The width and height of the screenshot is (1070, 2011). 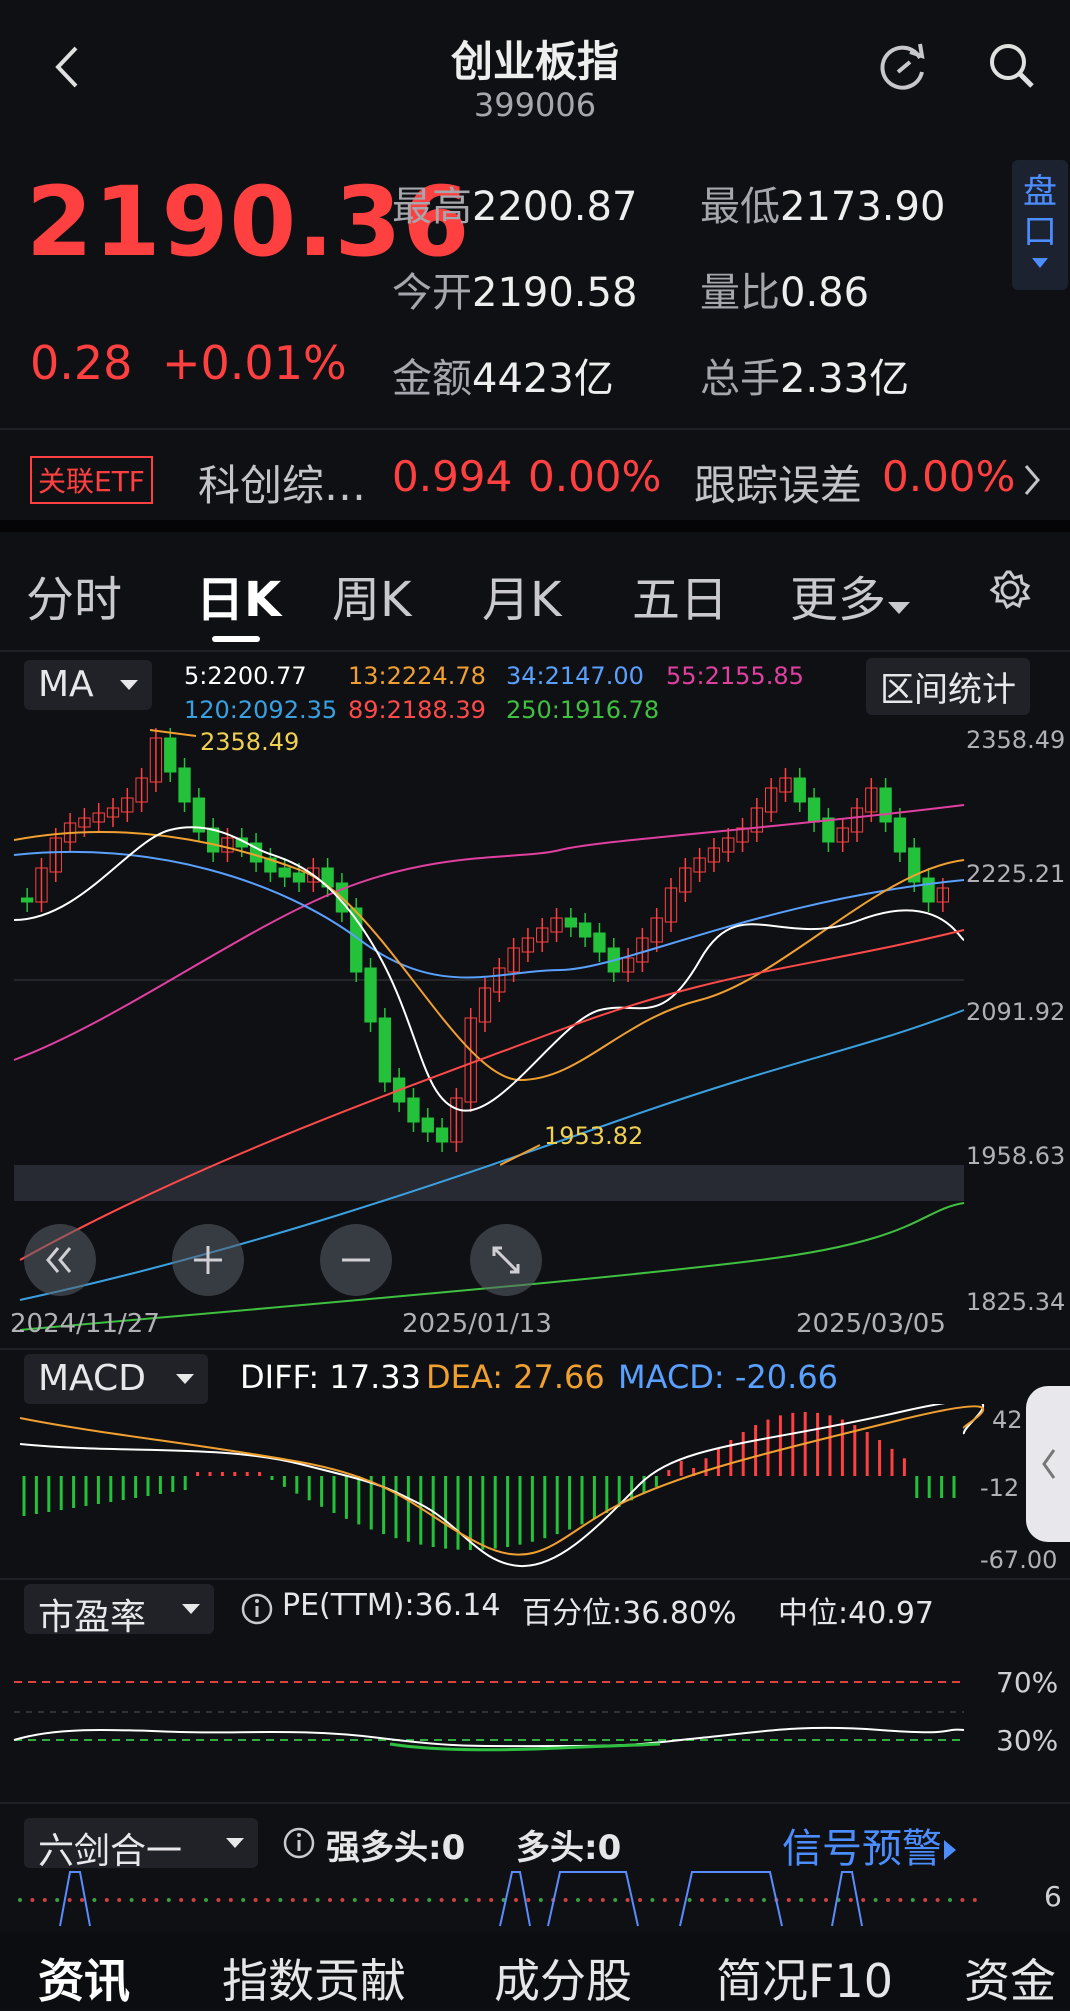 I want to click on side-drawer-handle, so click(x=1048, y=1464).